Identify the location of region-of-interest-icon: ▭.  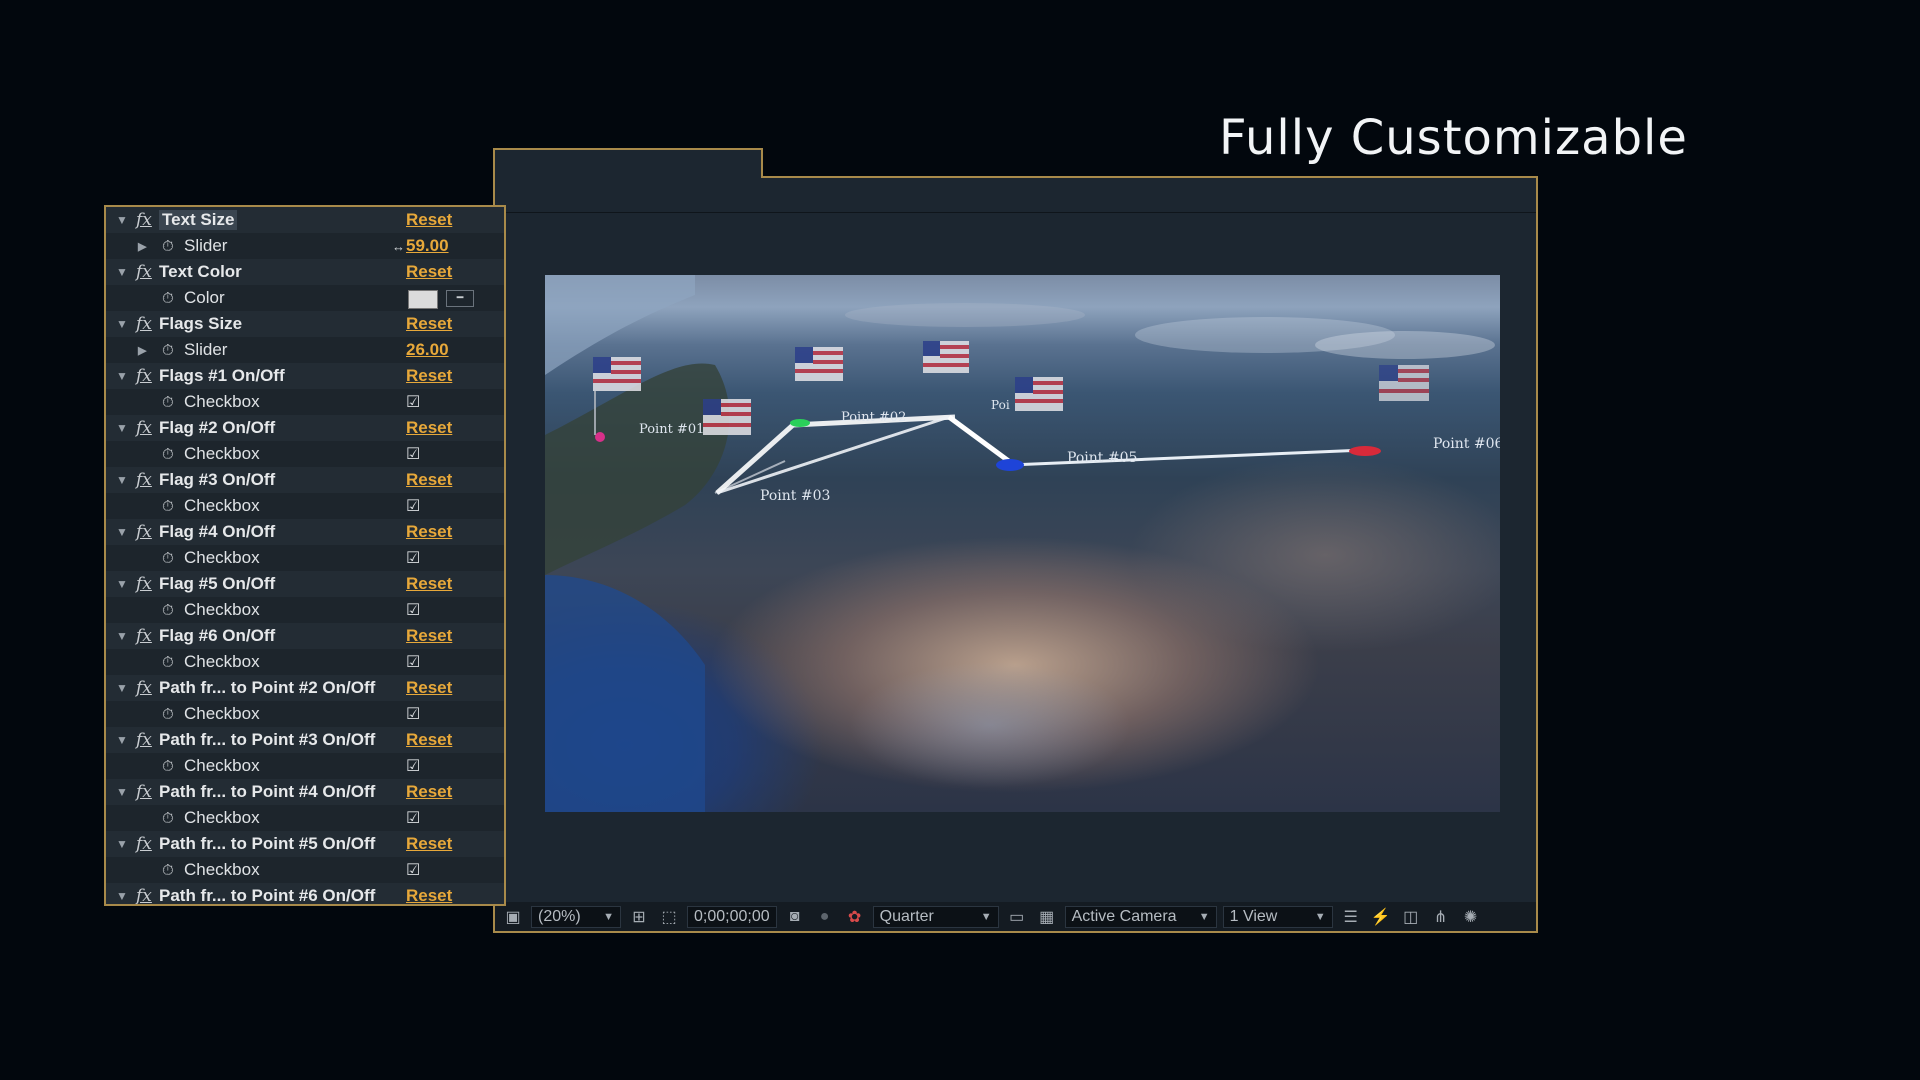
(1017, 917).